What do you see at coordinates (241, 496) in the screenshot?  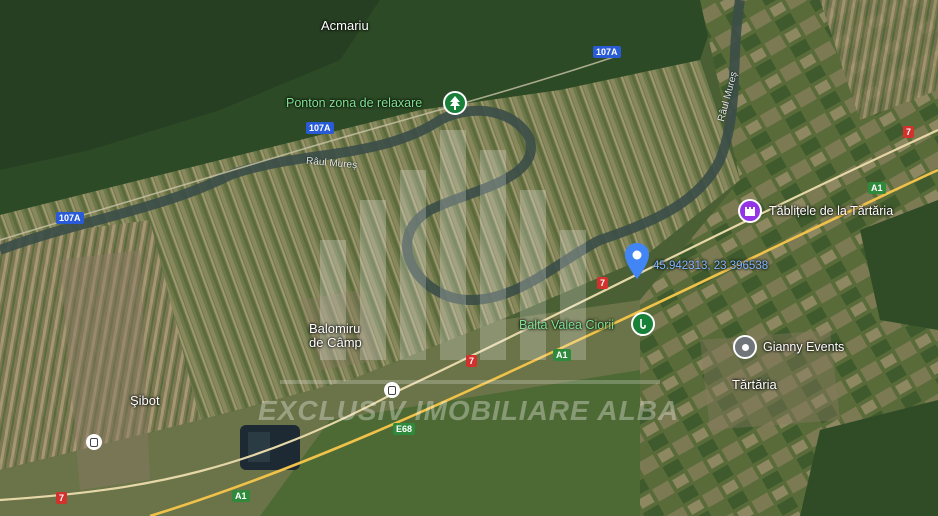 I see `road-shield-a1-3: A1` at bounding box center [241, 496].